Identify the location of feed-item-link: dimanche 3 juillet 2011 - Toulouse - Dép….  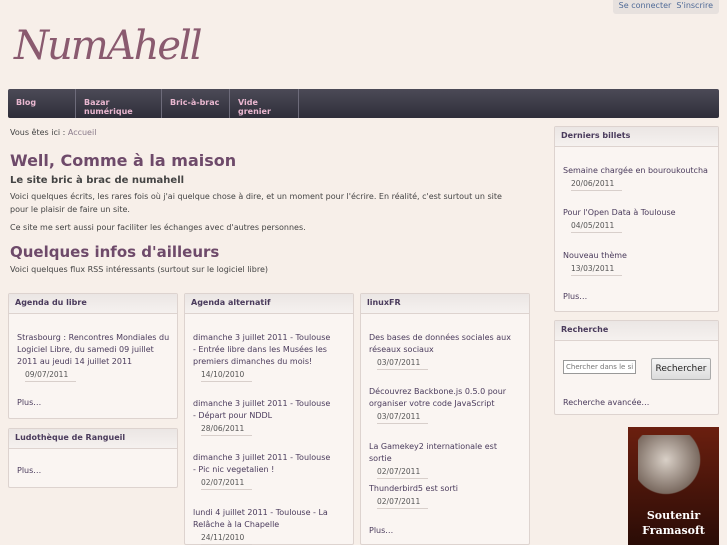
(263, 410).